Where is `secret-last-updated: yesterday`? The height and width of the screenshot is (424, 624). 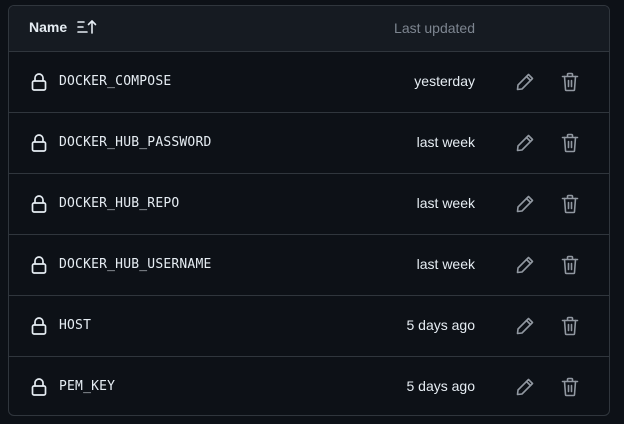
secret-last-updated: yesterday is located at coordinates (444, 81).